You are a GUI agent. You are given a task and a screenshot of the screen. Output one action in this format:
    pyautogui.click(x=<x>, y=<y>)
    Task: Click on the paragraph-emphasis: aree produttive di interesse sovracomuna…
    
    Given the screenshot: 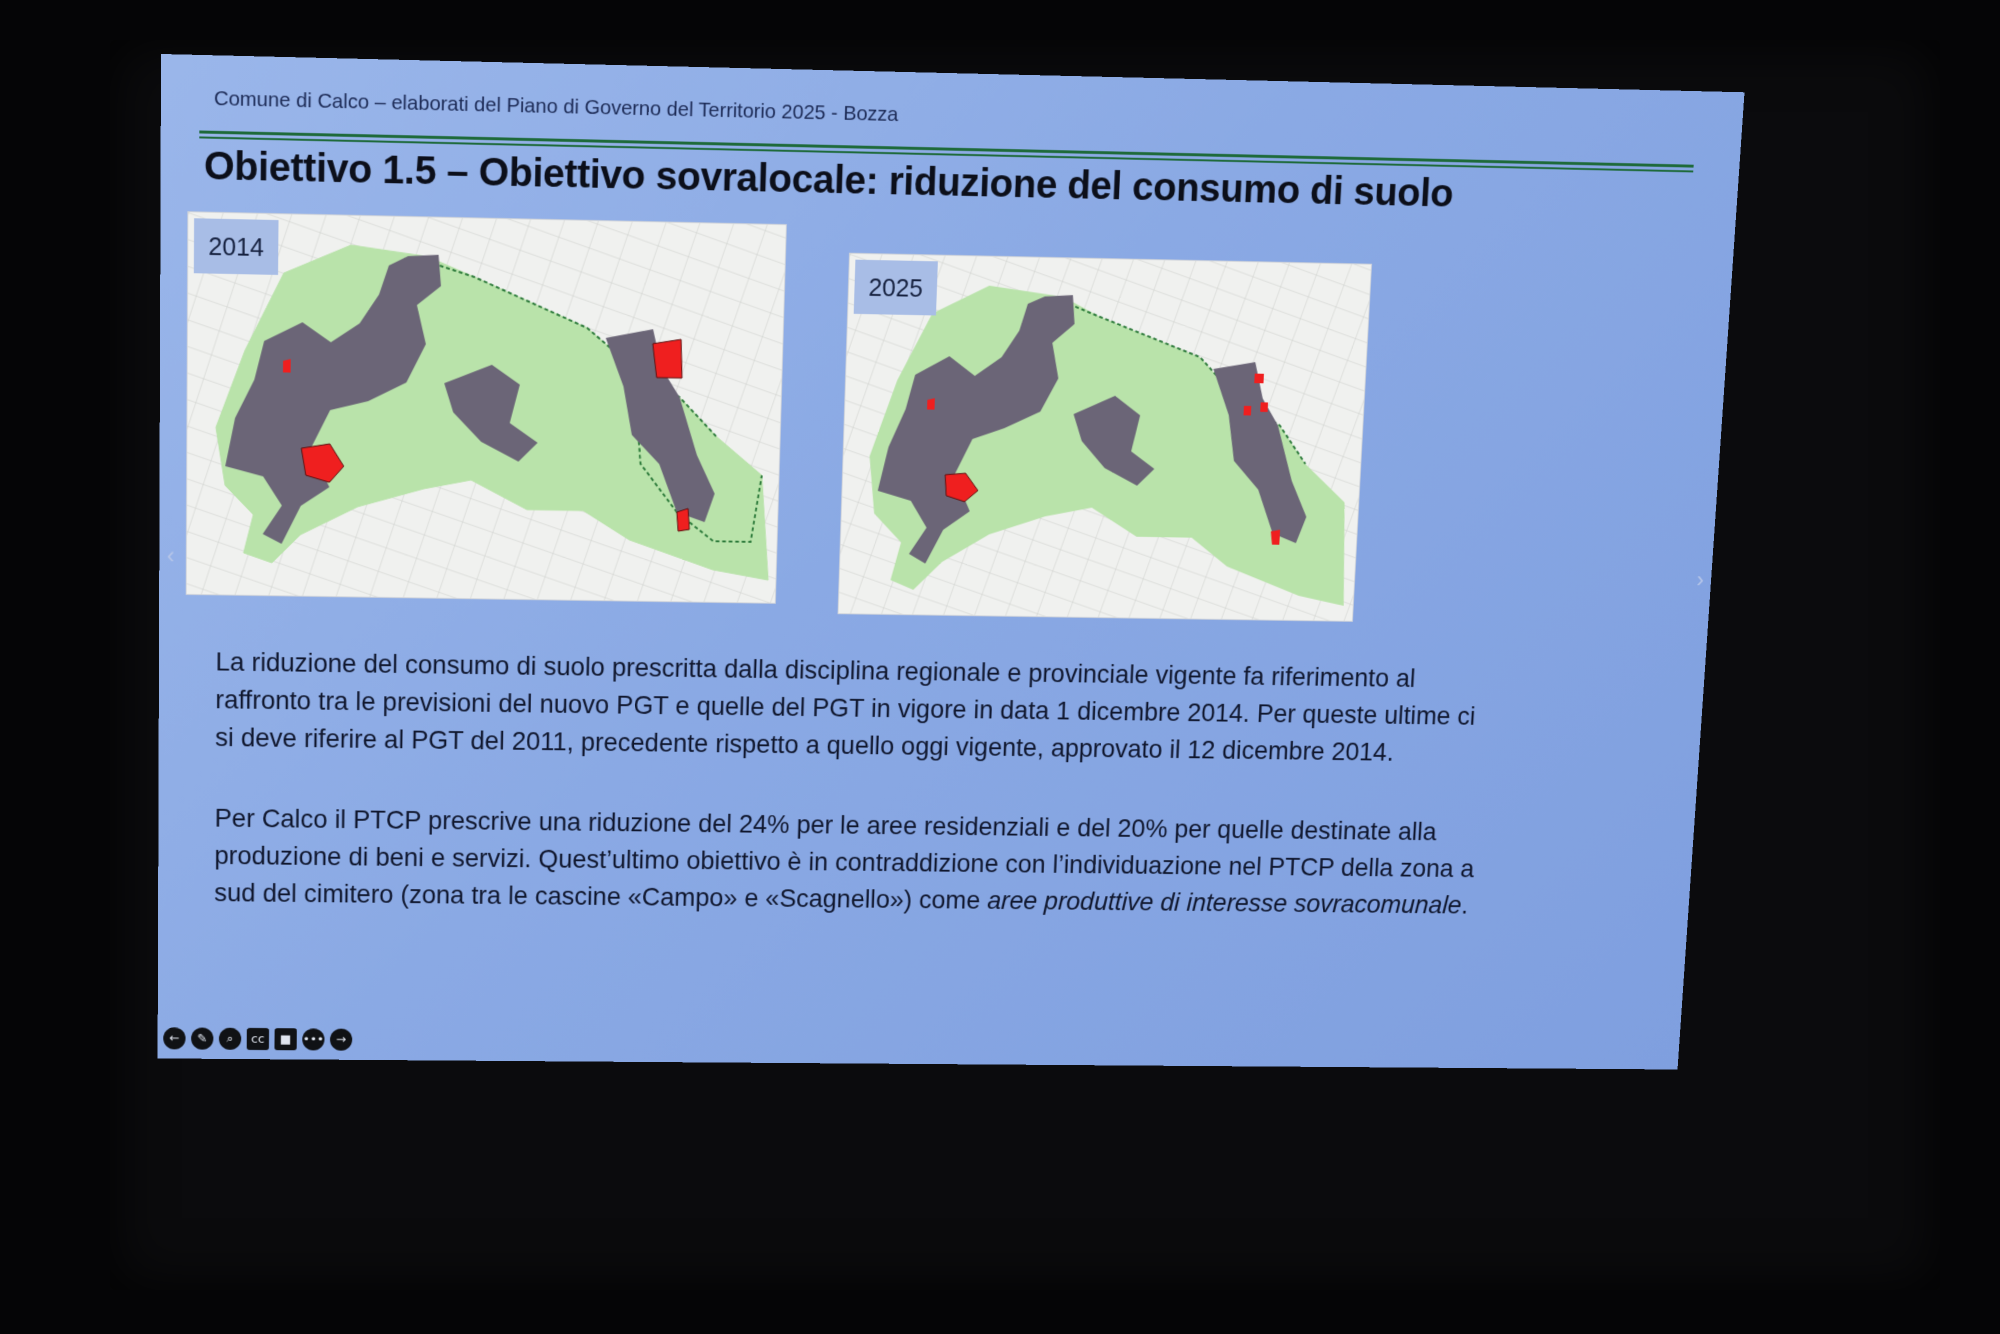 What is the action you would take?
    pyautogui.click(x=1225, y=902)
    